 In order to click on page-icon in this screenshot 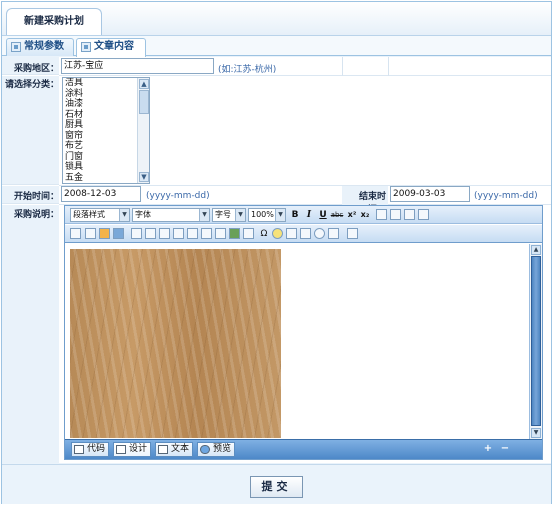, I will do `click(136, 233)`.